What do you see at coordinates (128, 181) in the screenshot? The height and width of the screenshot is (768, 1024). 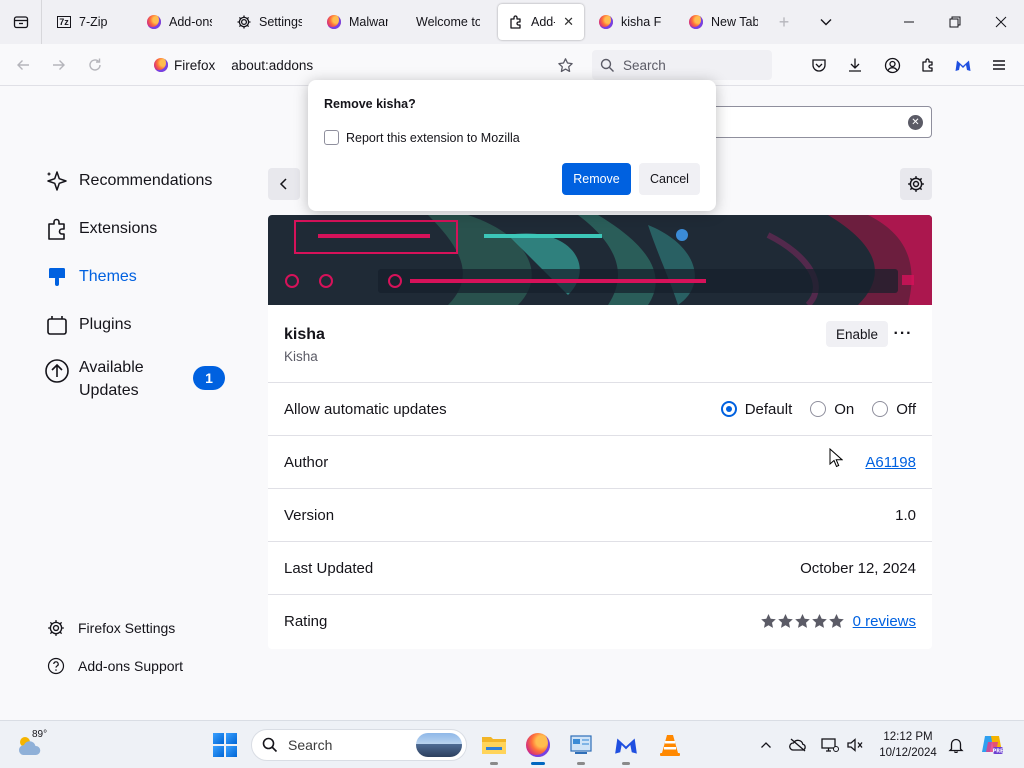 I see `sidebar-item-recommendations: Recommendations` at bounding box center [128, 181].